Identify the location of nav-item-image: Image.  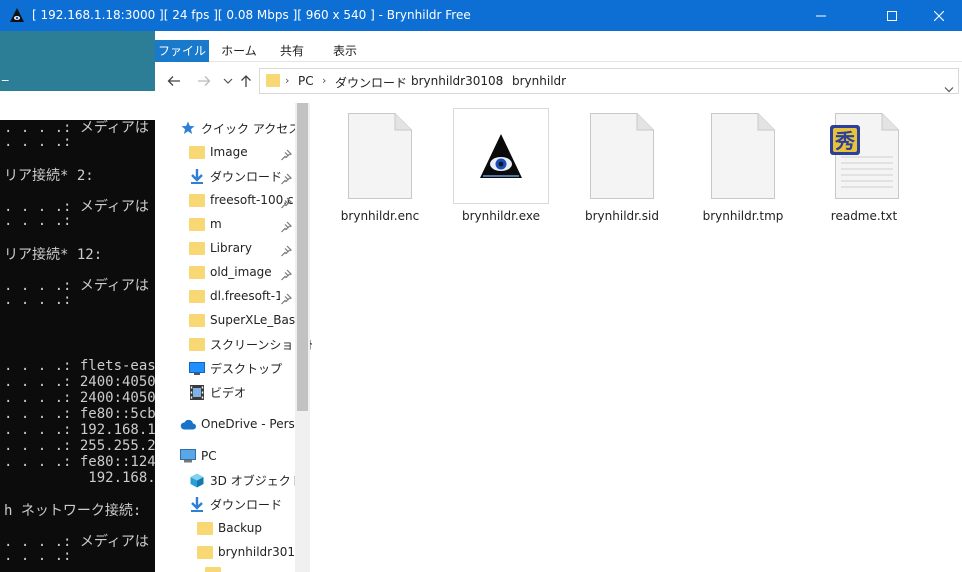
(218, 152).